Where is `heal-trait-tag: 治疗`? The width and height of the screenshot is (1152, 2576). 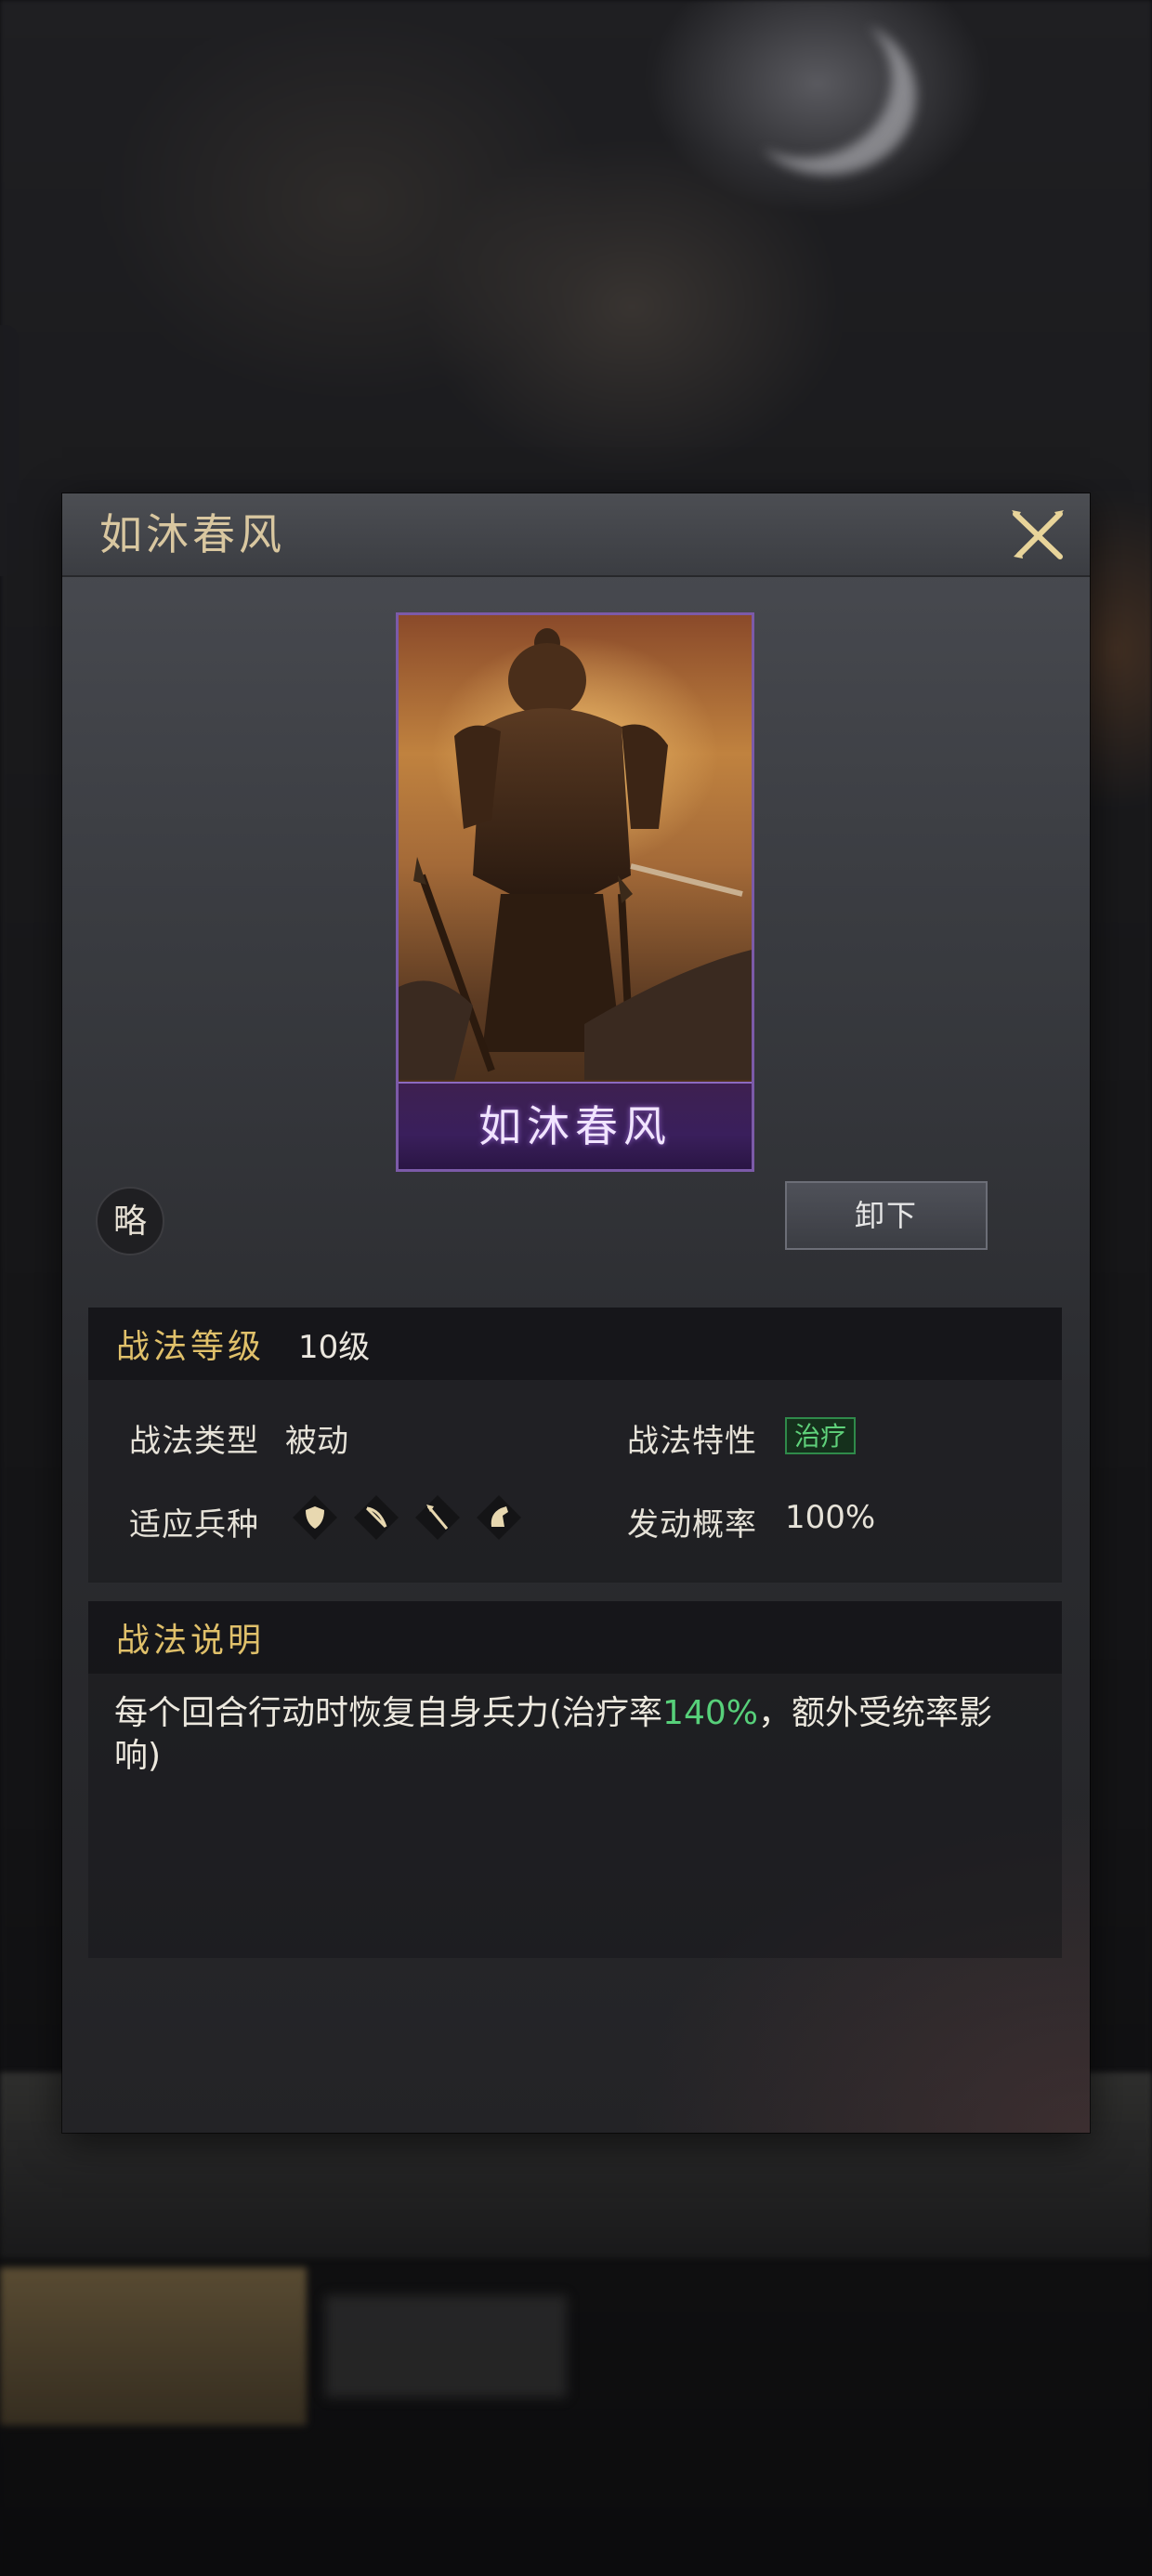 heal-trait-tag: 治疗 is located at coordinates (821, 1435).